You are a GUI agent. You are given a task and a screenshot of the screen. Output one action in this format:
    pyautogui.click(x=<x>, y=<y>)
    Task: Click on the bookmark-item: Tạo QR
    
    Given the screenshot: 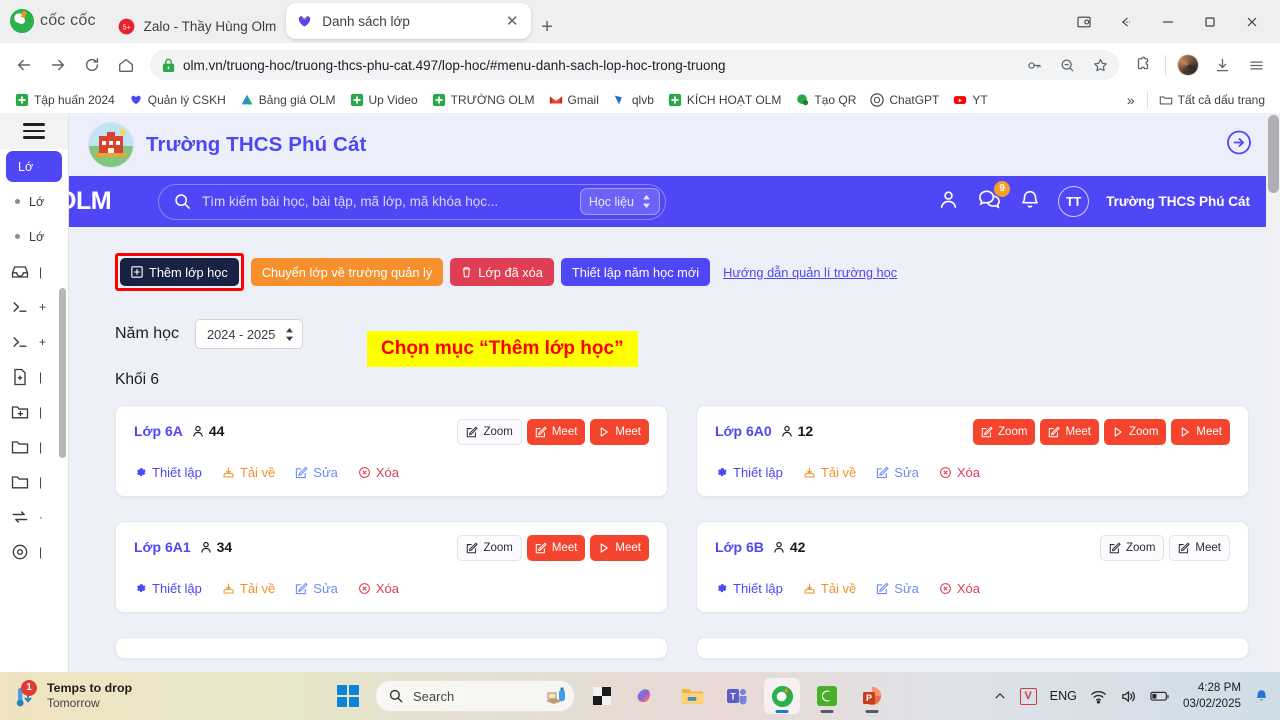 What is the action you would take?
    pyautogui.click(x=825, y=100)
    